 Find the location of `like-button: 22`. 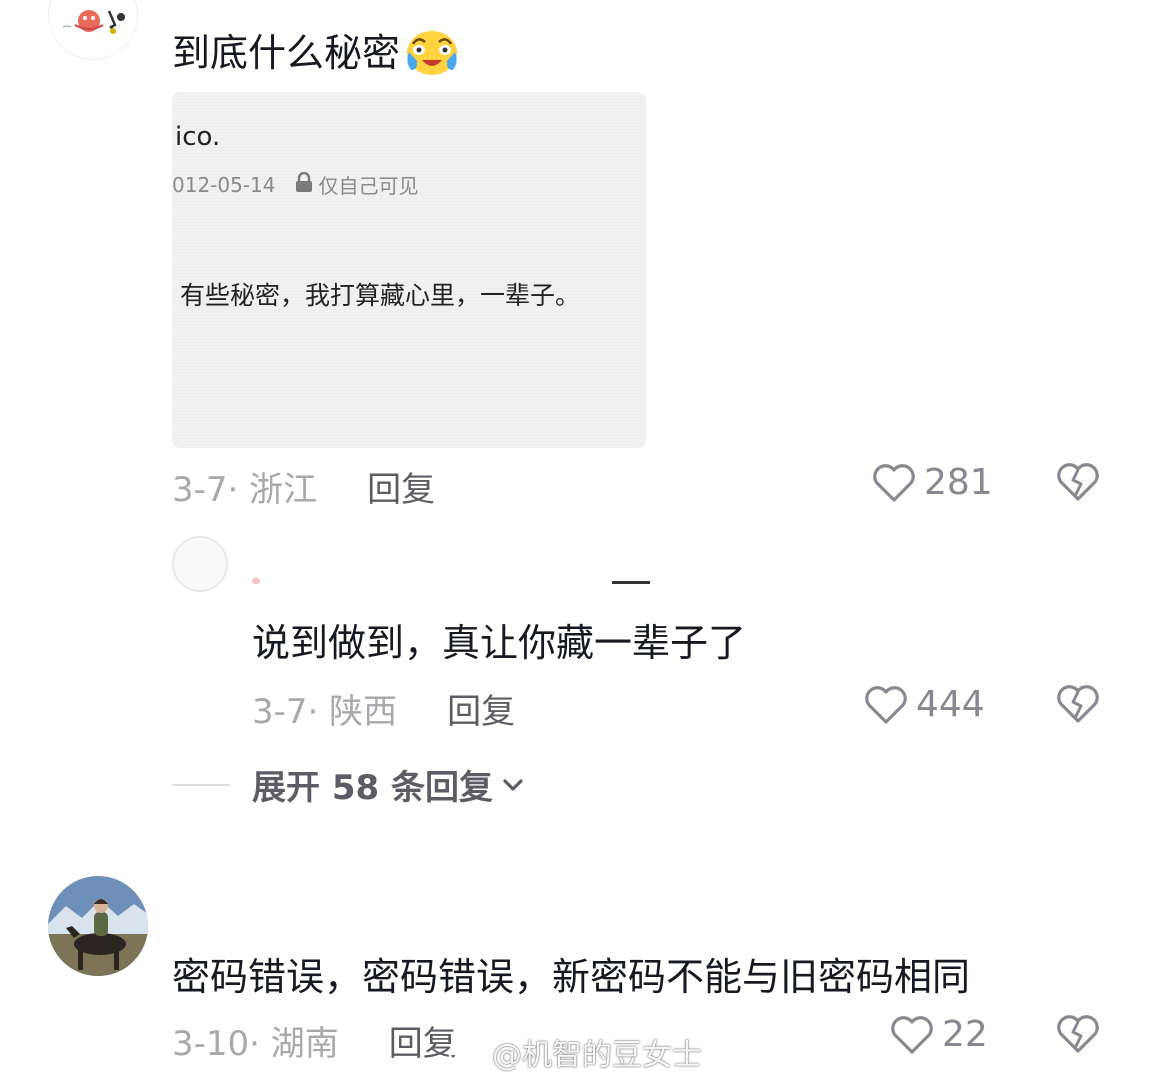

like-button: 22 is located at coordinates (939, 1034).